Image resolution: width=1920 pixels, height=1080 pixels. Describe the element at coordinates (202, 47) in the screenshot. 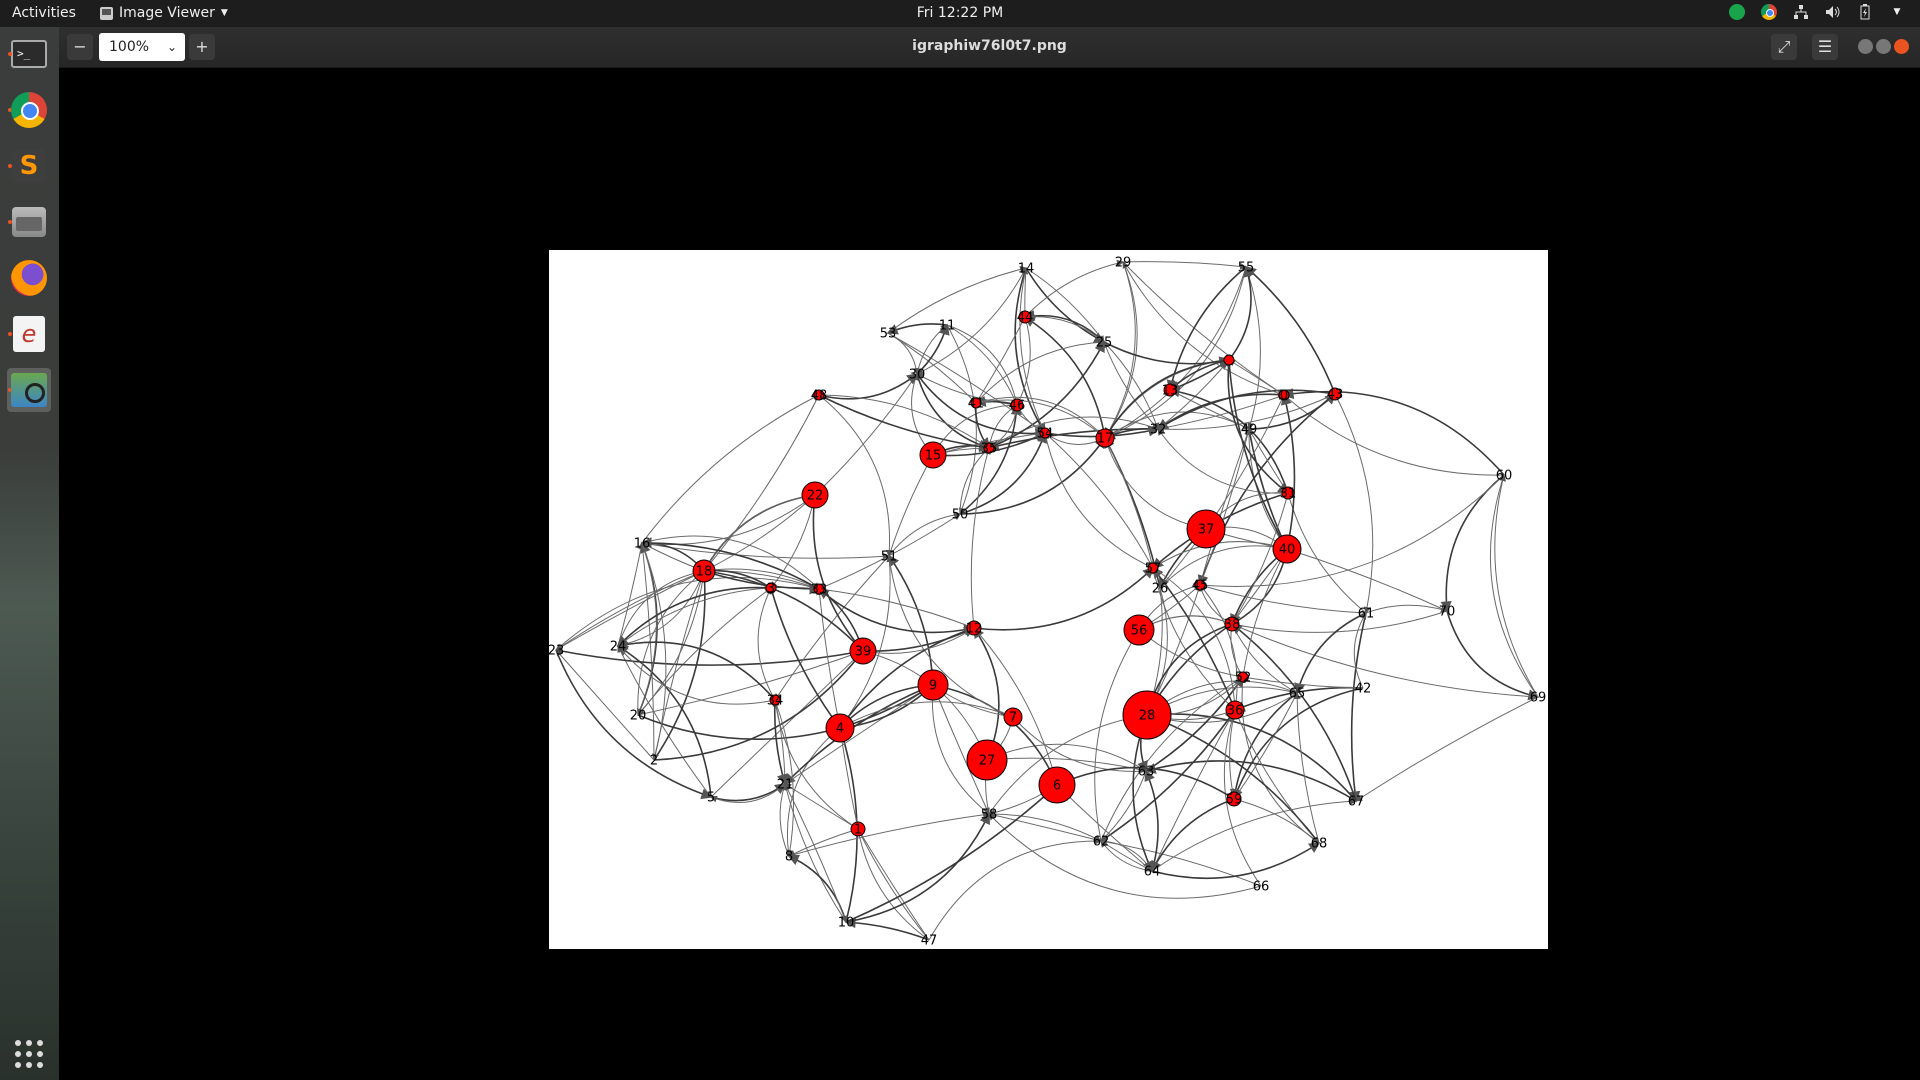

I see `zoom-in-button: +` at that location.